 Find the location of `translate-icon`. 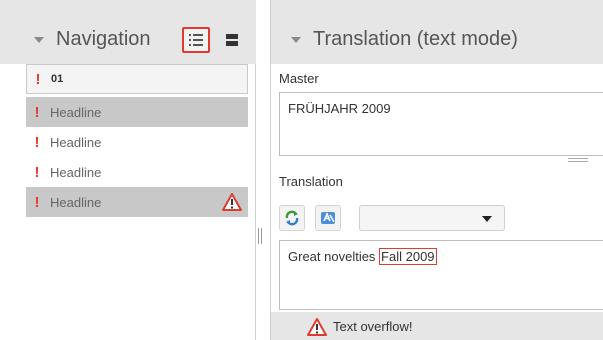

translate-icon is located at coordinates (328, 217).